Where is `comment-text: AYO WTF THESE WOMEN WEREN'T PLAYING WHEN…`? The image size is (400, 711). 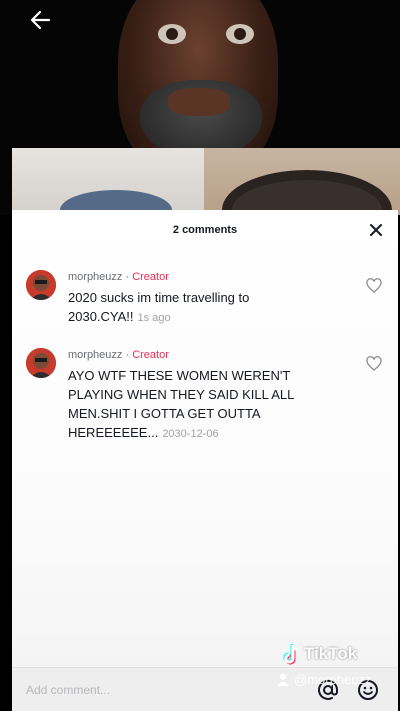
comment-text: AYO WTF THESE WOMEN WEREN'T PLAYING WHEN… is located at coordinates (197, 405).